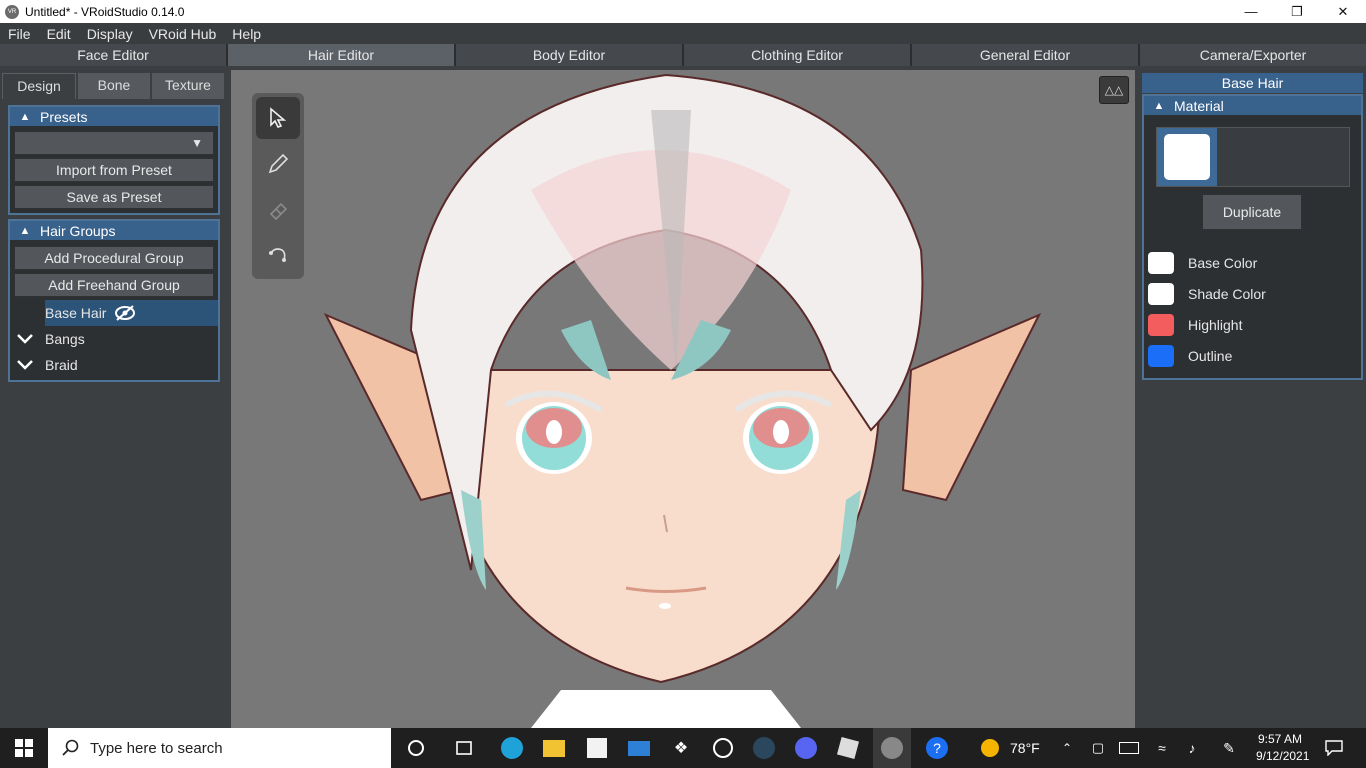 The image size is (1366, 768). Describe the element at coordinates (110, 34) in the screenshot. I see `menu-display: Display` at that location.